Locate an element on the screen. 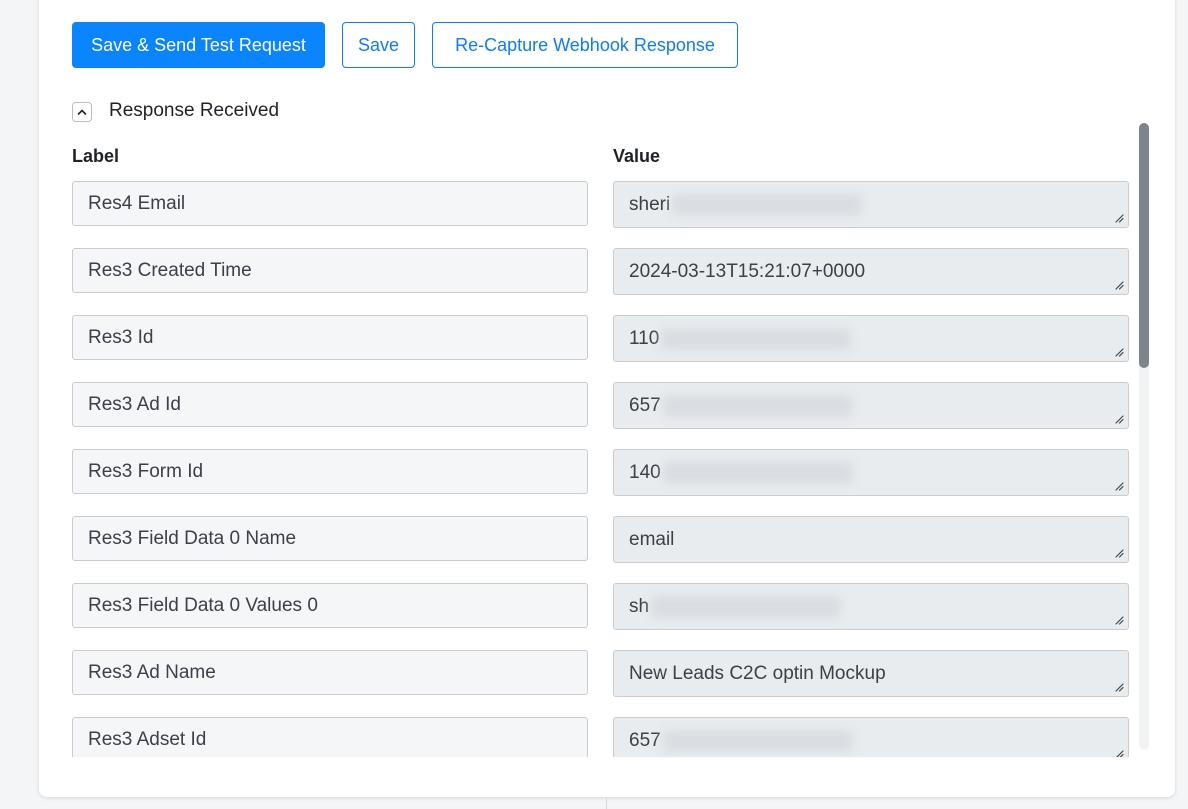 This screenshot has width=1188, height=809. field-value-textarea: 140 is located at coordinates (871, 472).